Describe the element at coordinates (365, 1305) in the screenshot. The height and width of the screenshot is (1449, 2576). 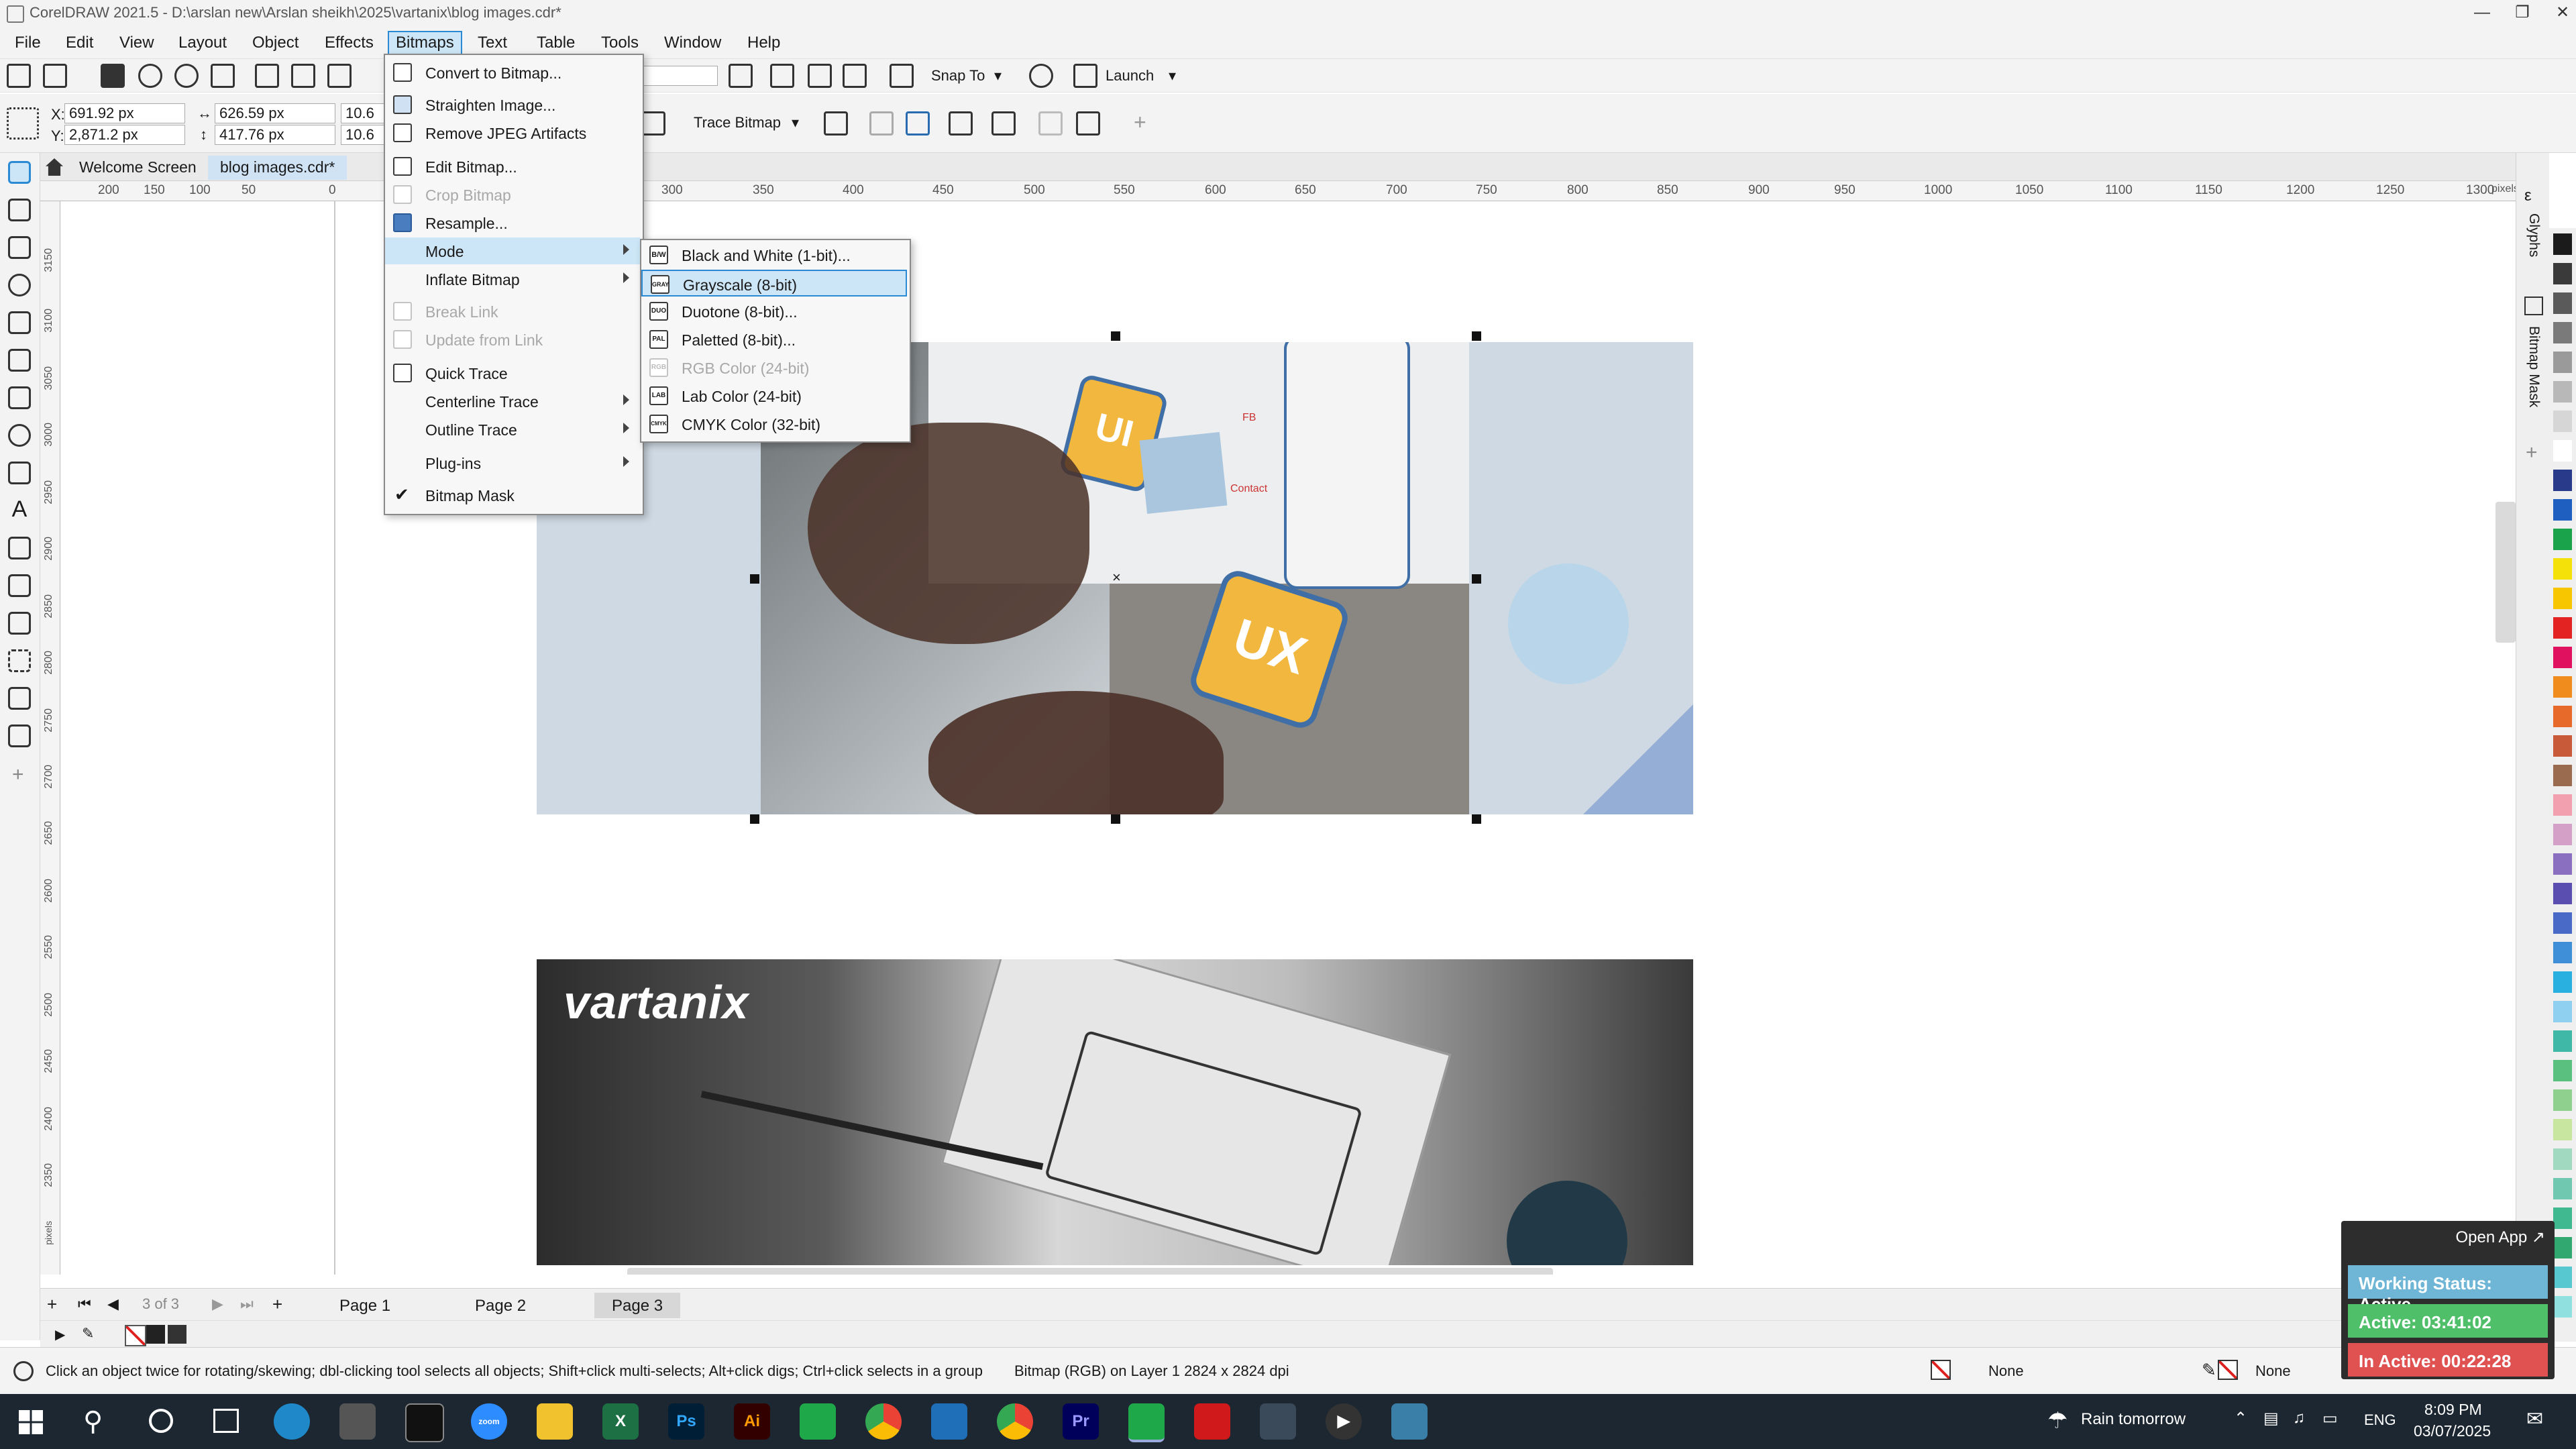
I see `page-tab-1: Page 1` at that location.